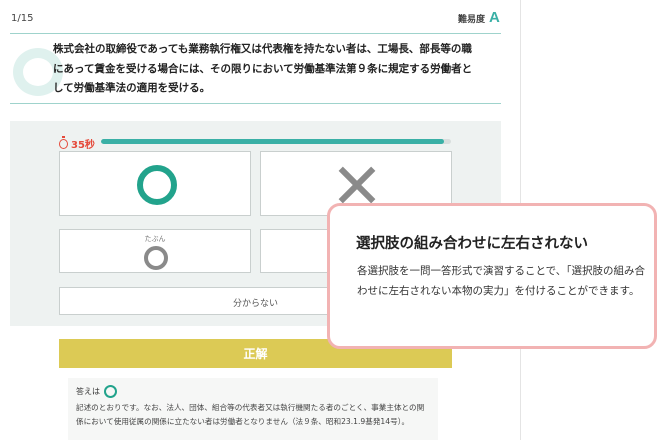 The height and width of the screenshot is (440, 660). What do you see at coordinates (88, 391) in the screenshot?
I see `answer-prefix: 答えは` at bounding box center [88, 391].